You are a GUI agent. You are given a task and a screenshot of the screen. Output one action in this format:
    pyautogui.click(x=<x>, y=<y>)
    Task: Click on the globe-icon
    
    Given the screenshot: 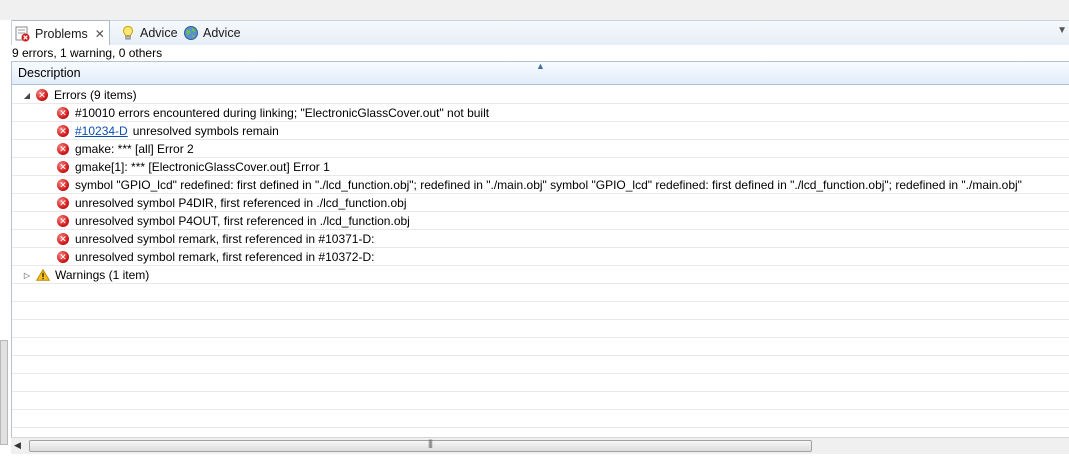 What is the action you would take?
    pyautogui.click(x=191, y=33)
    